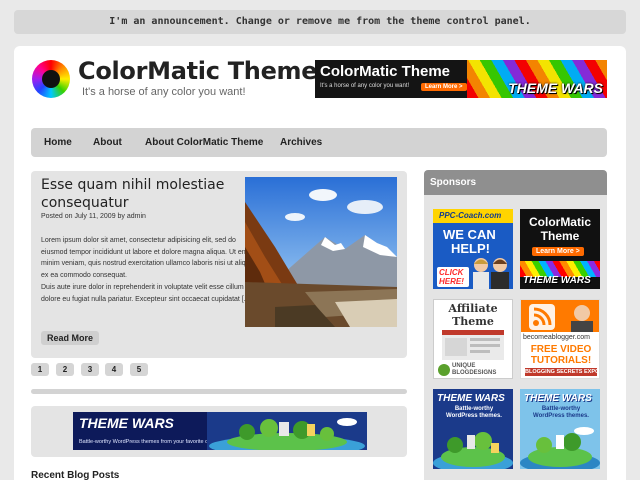  I want to click on themewars1-sub: Battle-worthy WordPress themes., so click(474, 412).